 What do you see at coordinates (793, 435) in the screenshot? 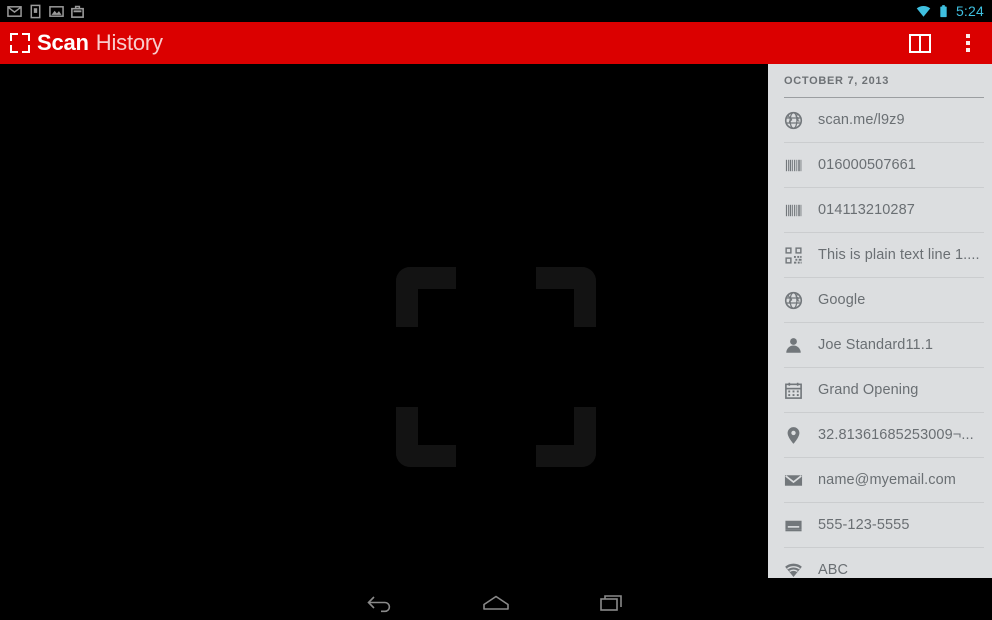
I see `location-pin-icon` at bounding box center [793, 435].